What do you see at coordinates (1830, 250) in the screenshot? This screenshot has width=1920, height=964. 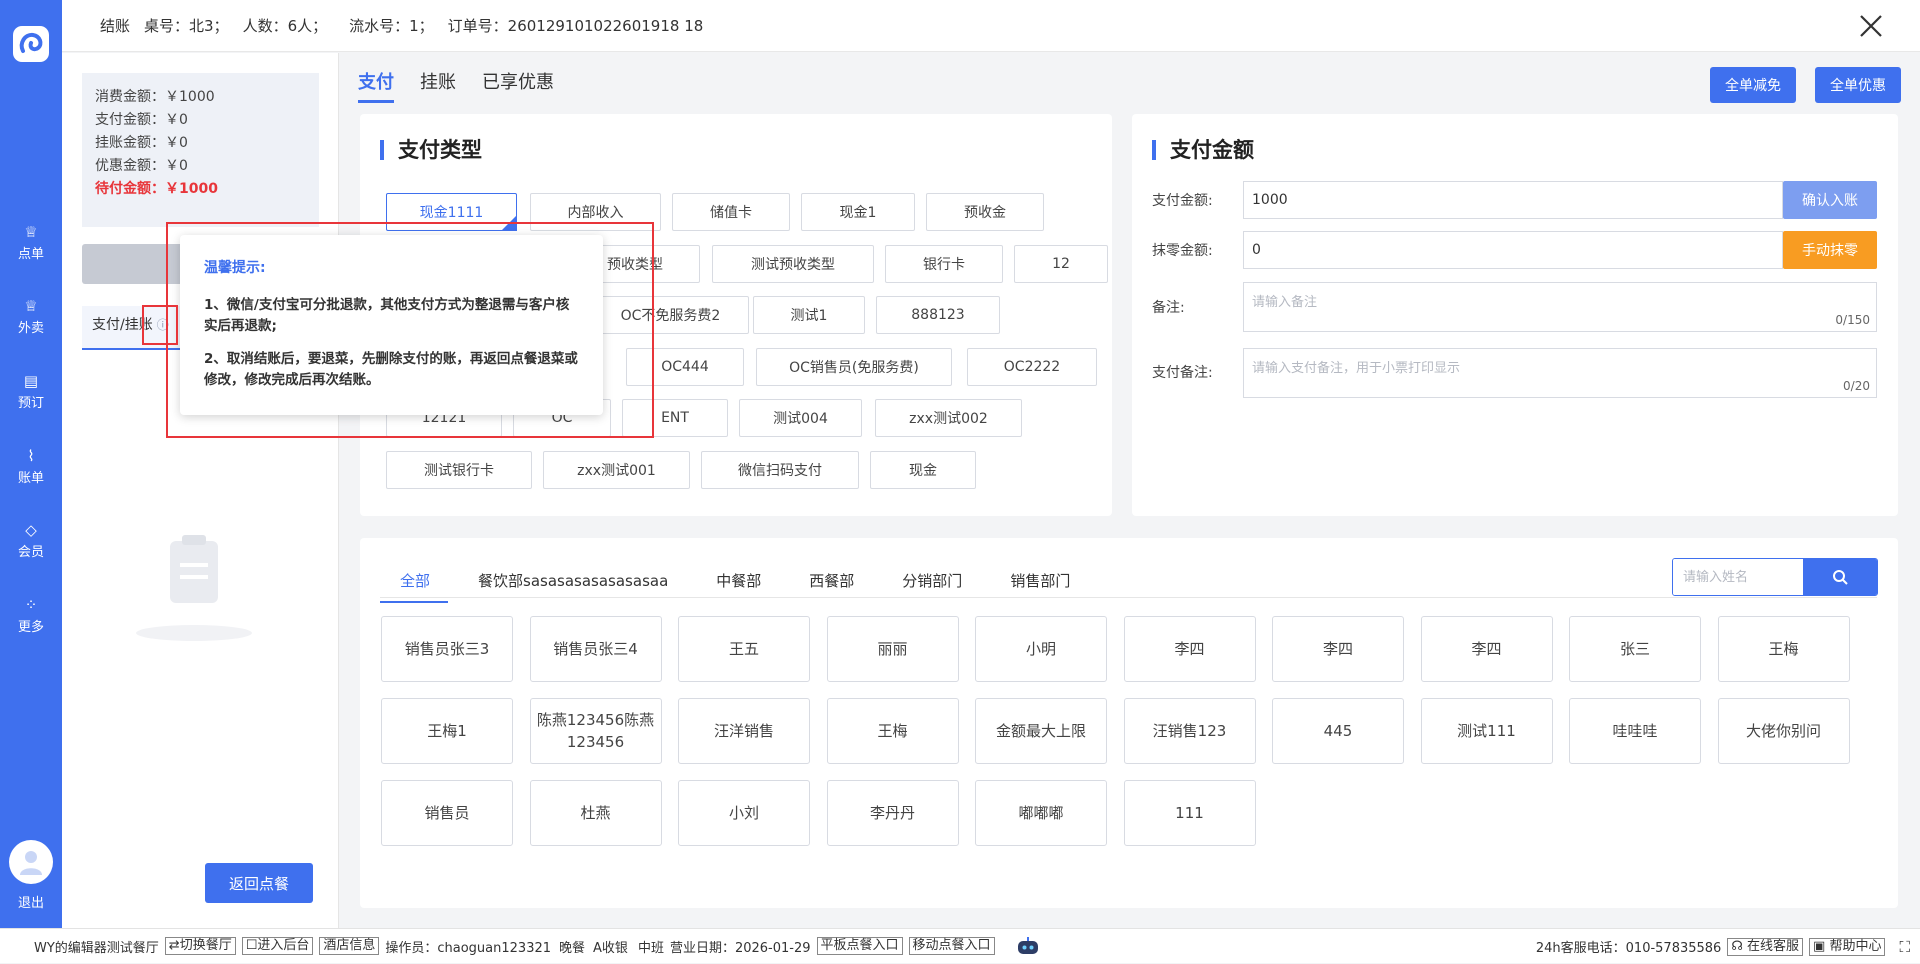 I see `manual-round-button: 手动抹零` at bounding box center [1830, 250].